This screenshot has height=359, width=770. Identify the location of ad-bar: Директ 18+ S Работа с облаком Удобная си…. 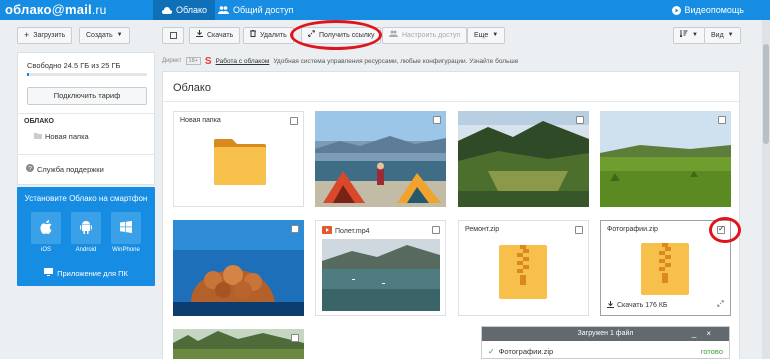
(451, 61).